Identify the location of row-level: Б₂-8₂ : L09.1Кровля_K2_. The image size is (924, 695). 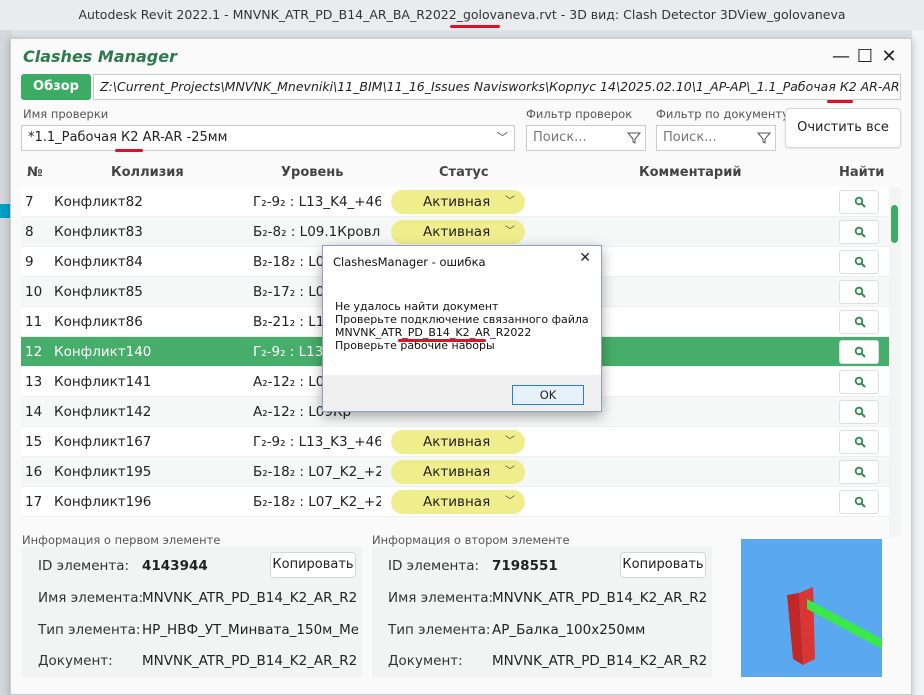
(317, 232).